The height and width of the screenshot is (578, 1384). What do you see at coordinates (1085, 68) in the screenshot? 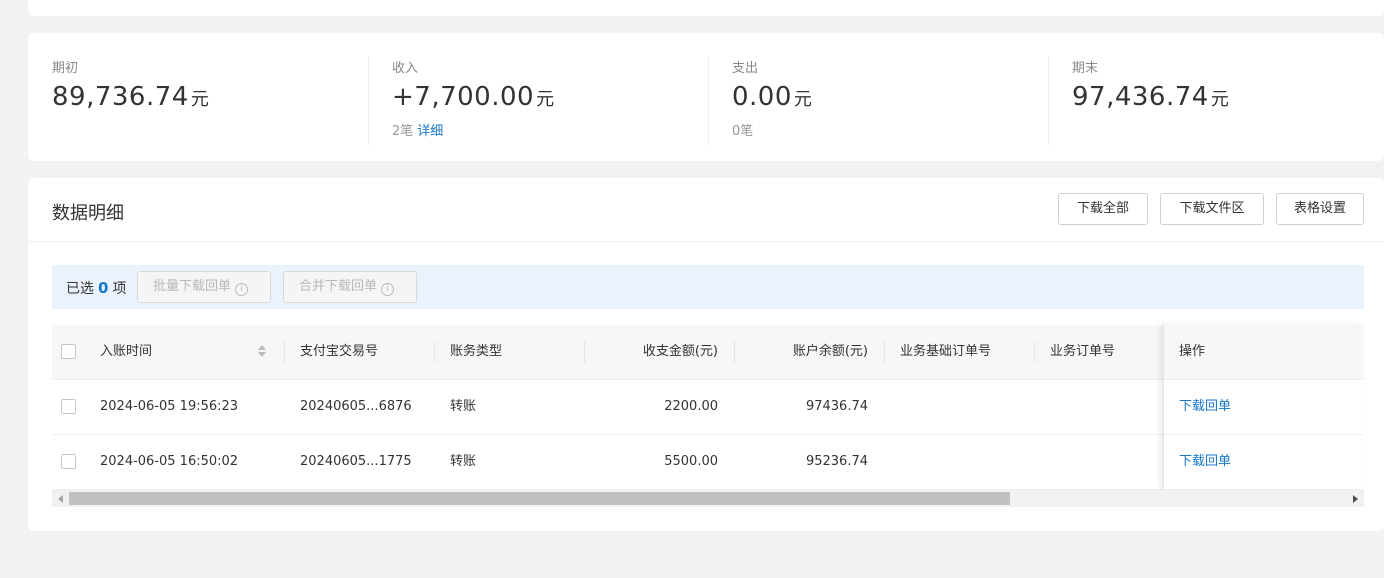
I see `summary-label: 期末` at bounding box center [1085, 68].